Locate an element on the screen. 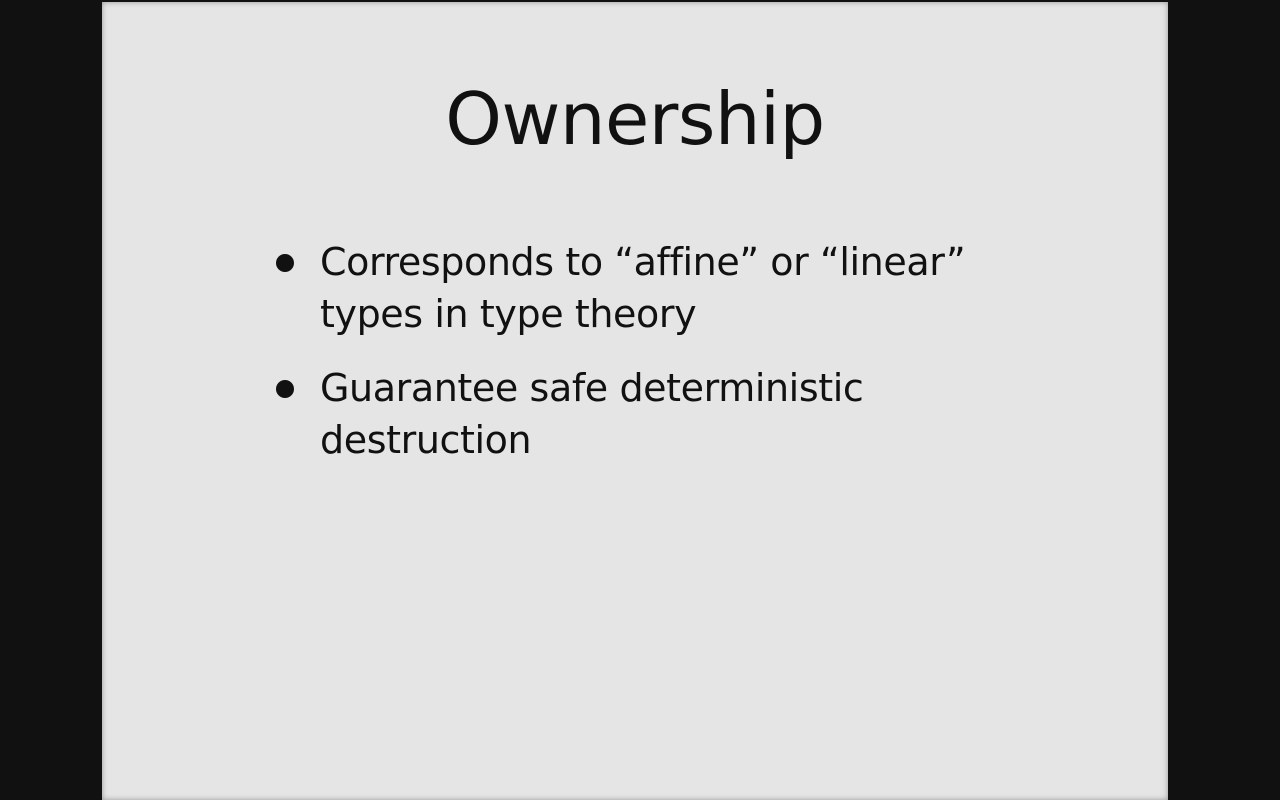  bullet-item: Guarantee safe deterministic destruction is located at coordinates (672, 414).